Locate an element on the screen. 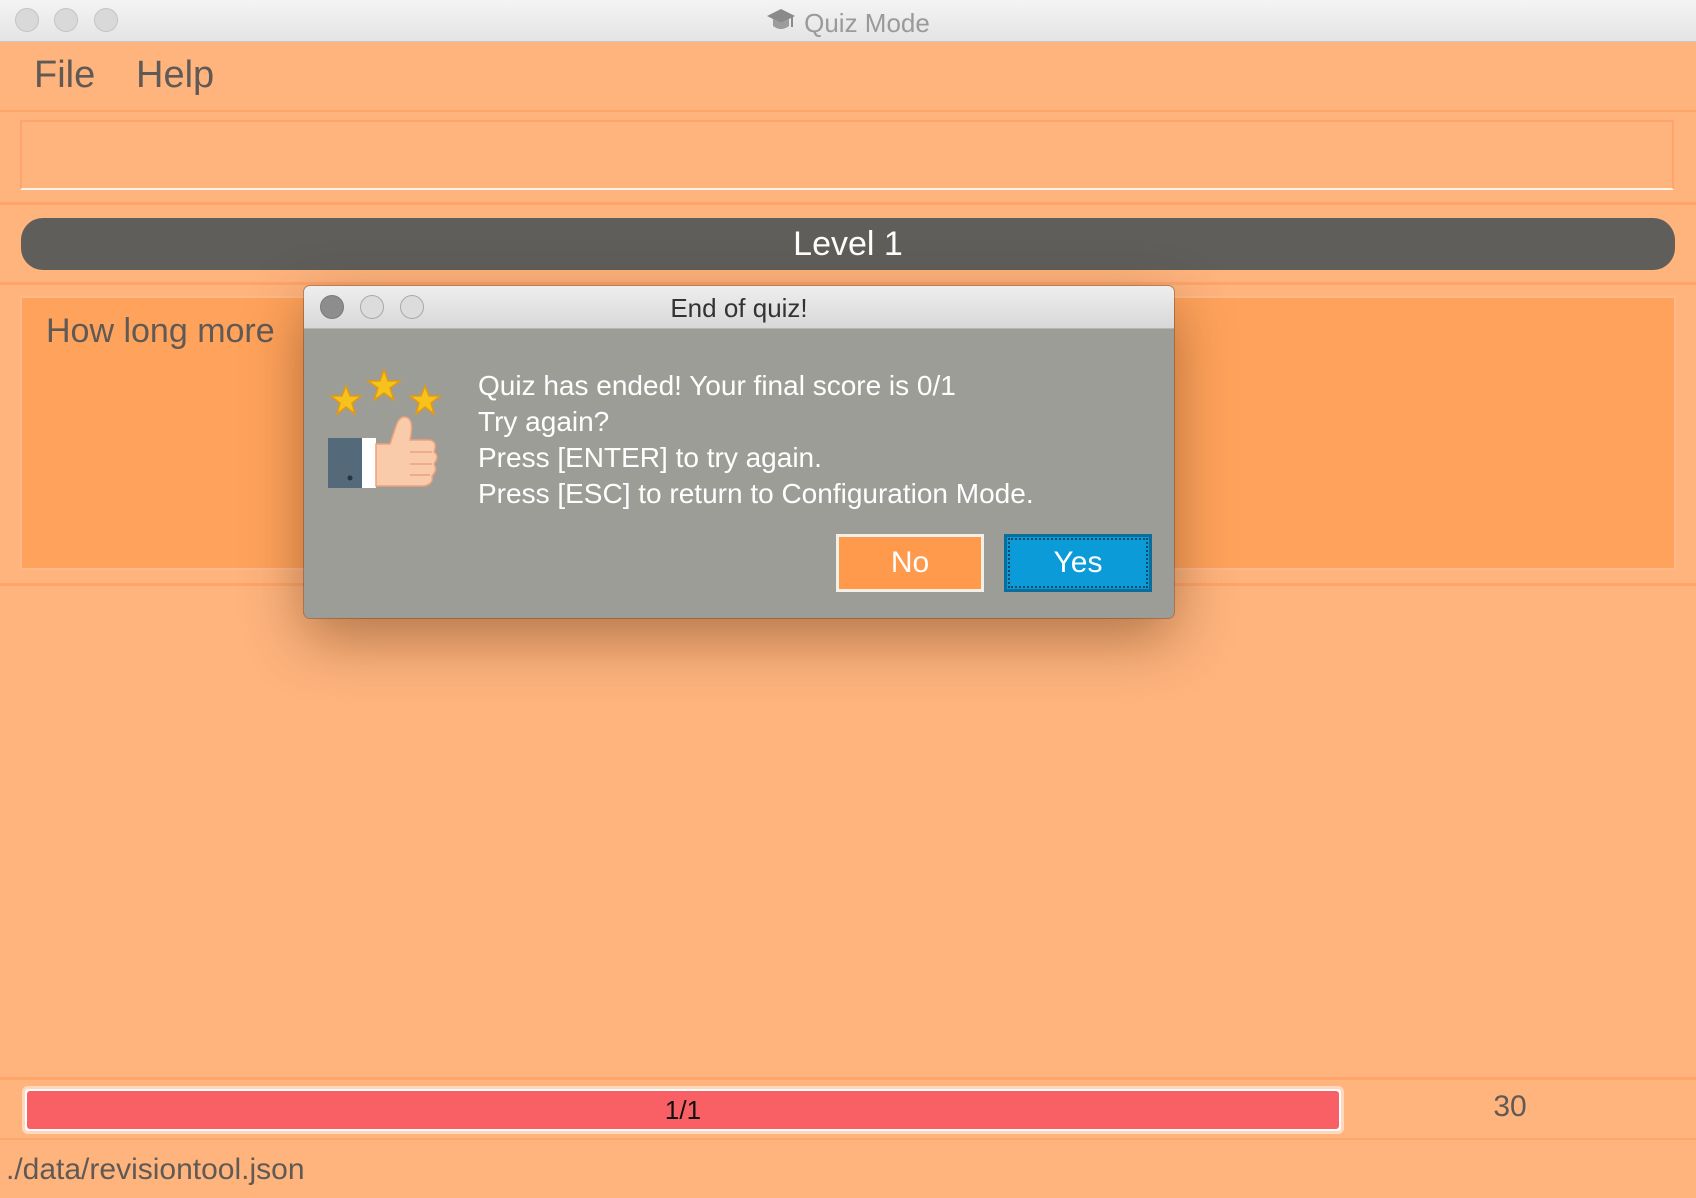 The image size is (1696, 1198). question-text: How long more is located at coordinates (160, 331).